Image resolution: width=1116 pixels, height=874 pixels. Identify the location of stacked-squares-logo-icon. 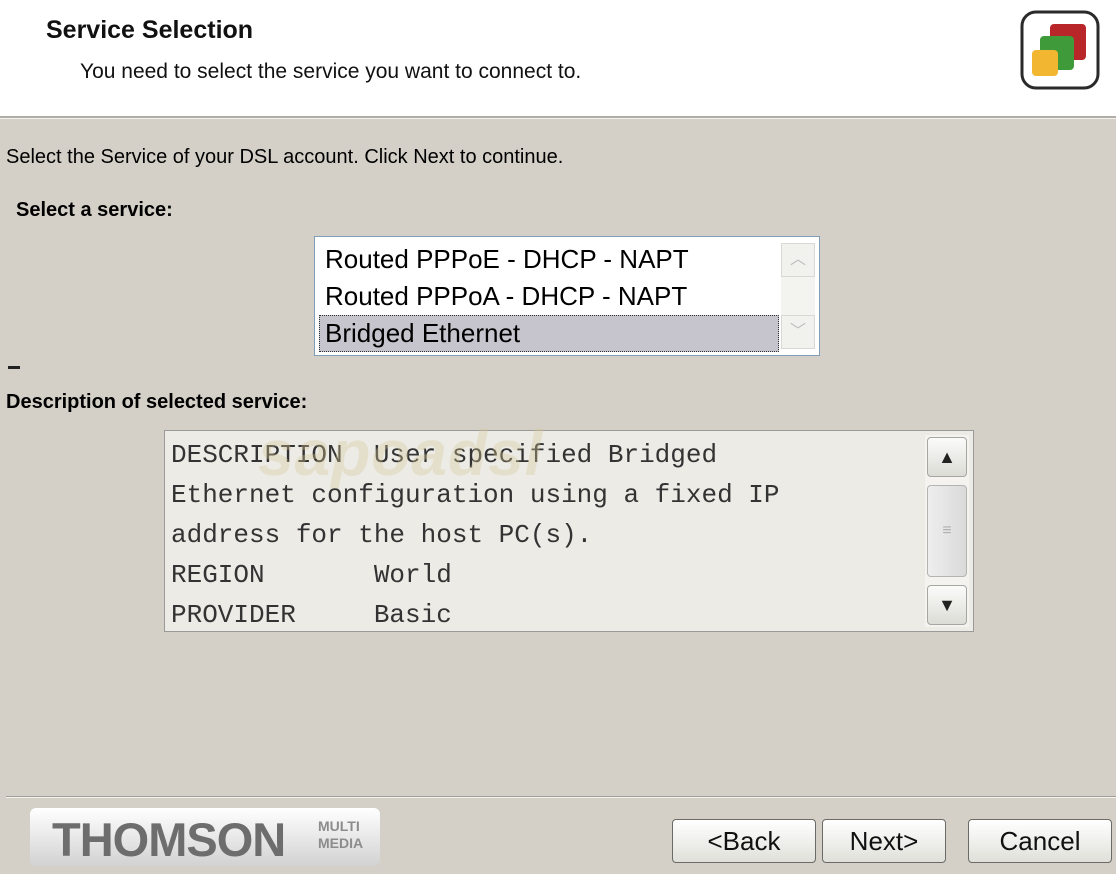
(1060, 50).